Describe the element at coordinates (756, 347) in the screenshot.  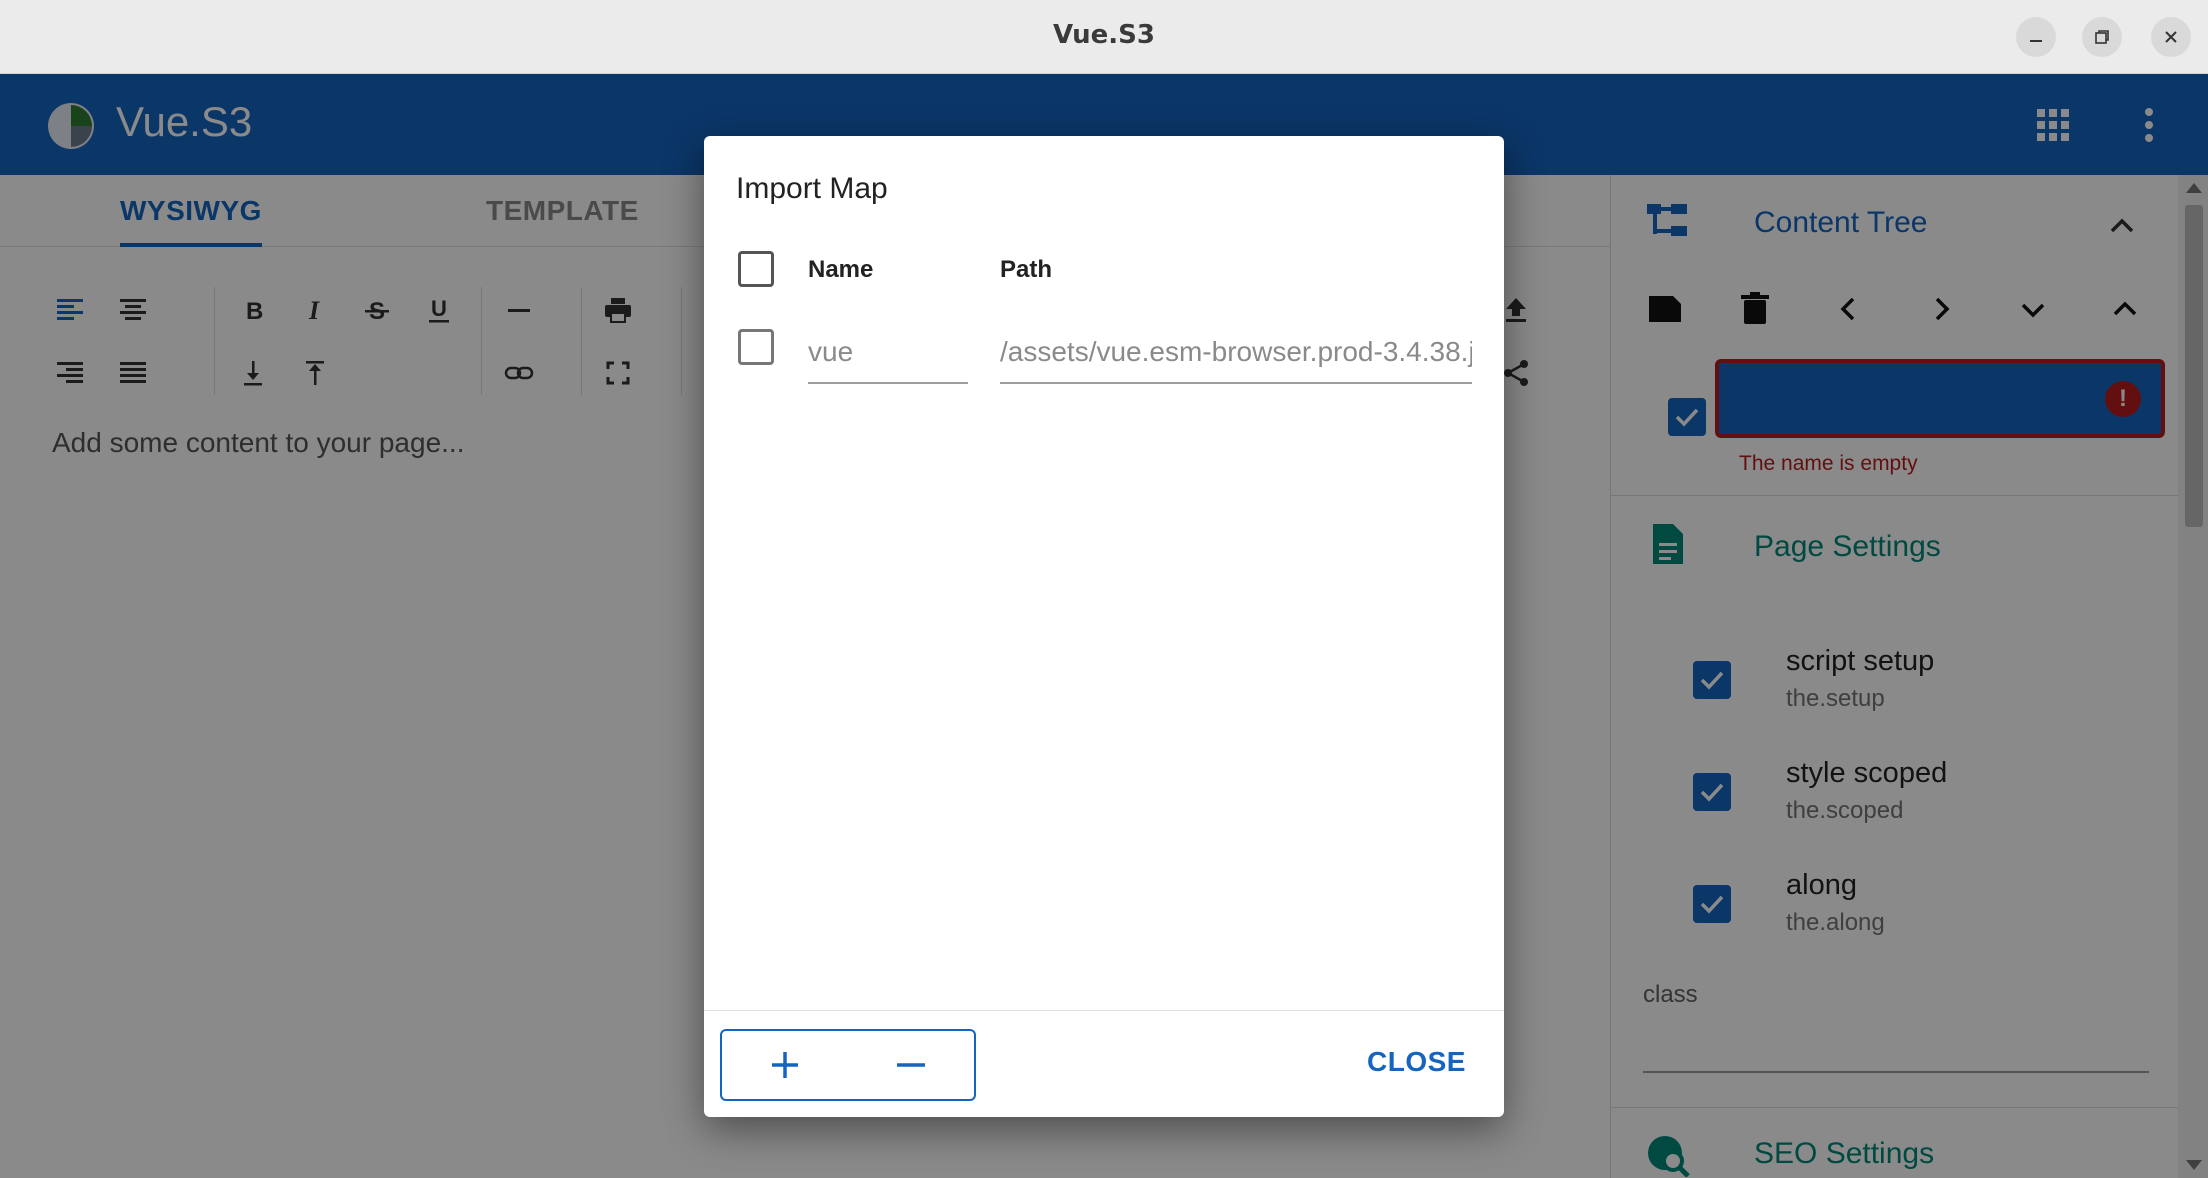
I see `row-checkbox` at that location.